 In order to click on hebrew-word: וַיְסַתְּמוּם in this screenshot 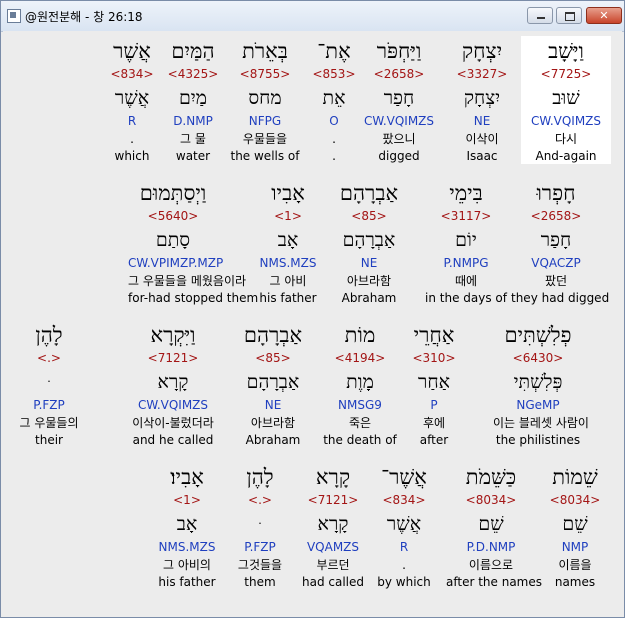, I will do `click(173, 193)`.